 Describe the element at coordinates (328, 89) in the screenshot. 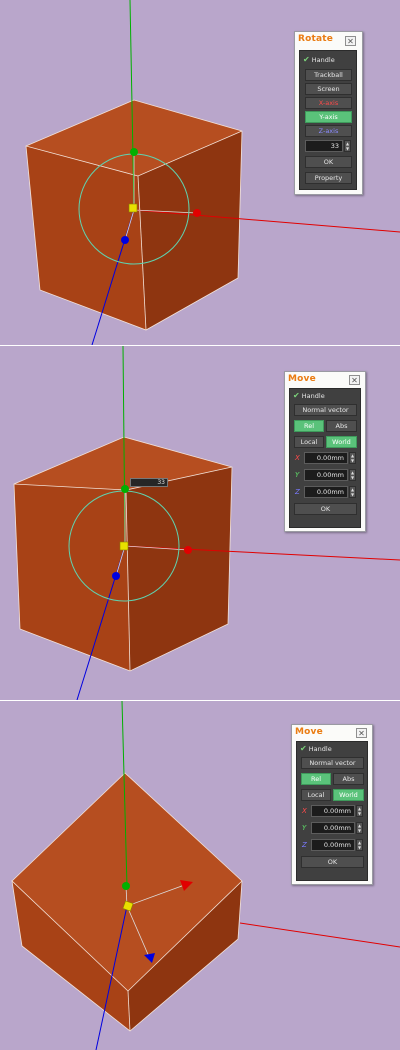

I see `screen-button: Screen` at that location.